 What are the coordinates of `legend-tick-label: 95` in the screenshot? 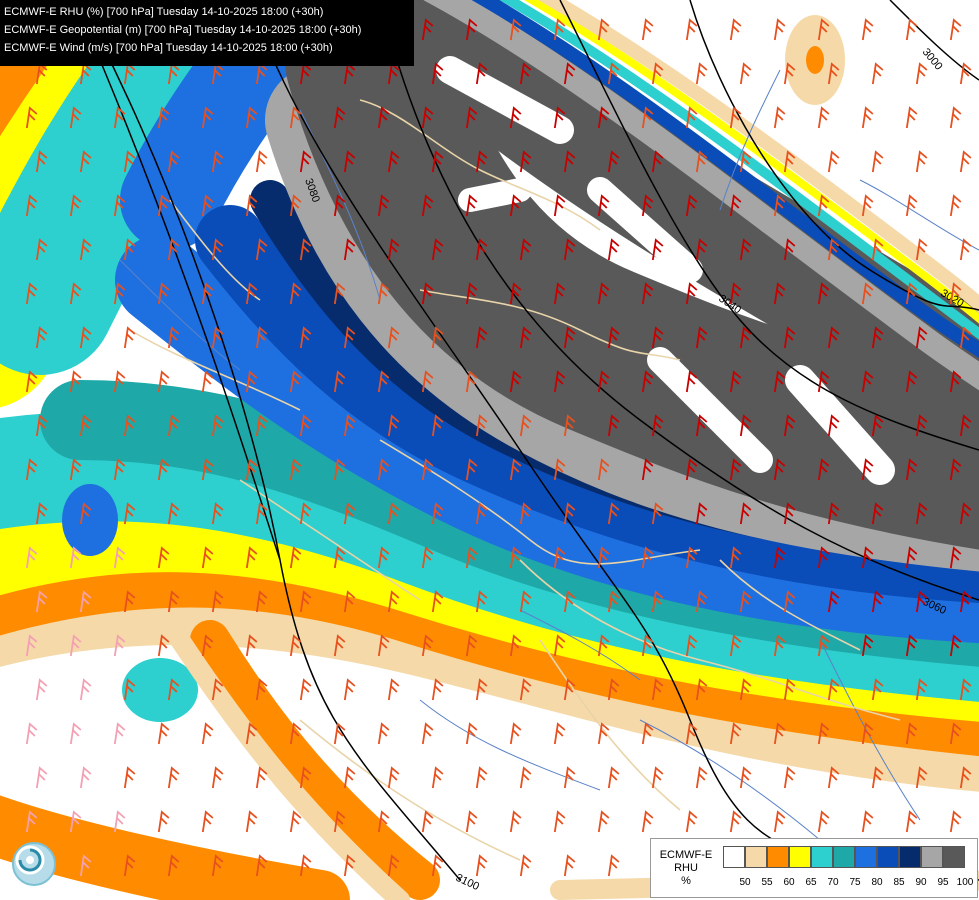 It's located at (943, 882).